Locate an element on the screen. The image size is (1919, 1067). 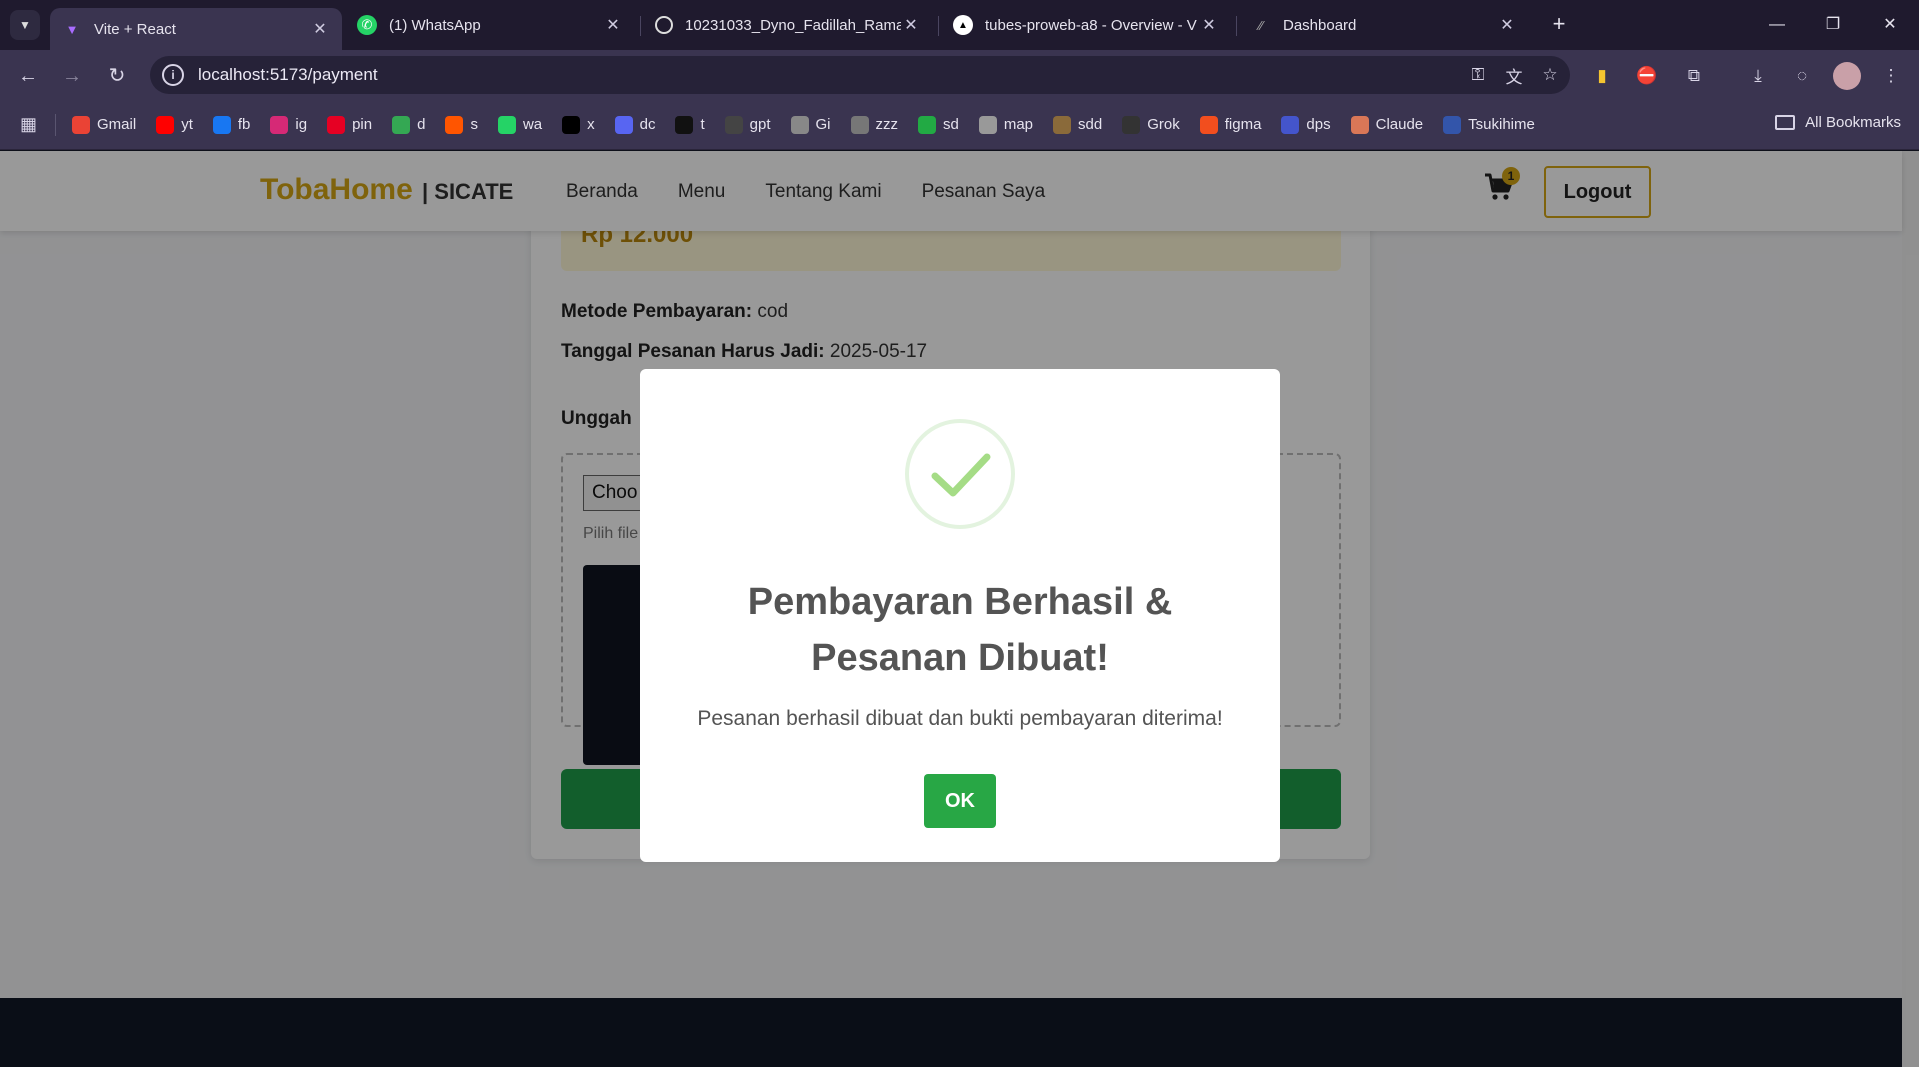
x-icon is located at coordinates (571, 124).